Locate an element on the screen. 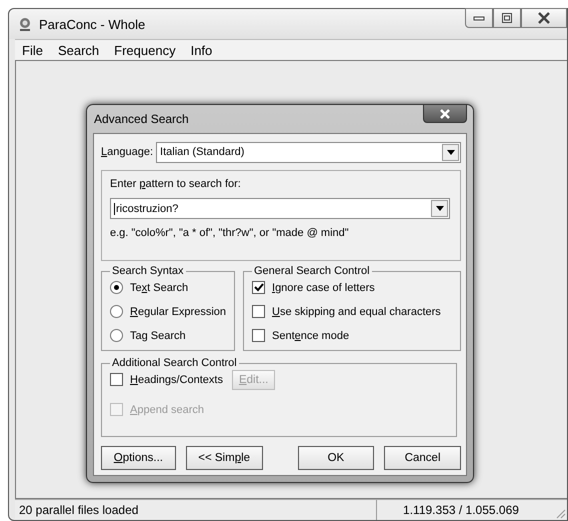 This screenshot has height=521, width=568. menu-item: Search is located at coordinates (79, 50).